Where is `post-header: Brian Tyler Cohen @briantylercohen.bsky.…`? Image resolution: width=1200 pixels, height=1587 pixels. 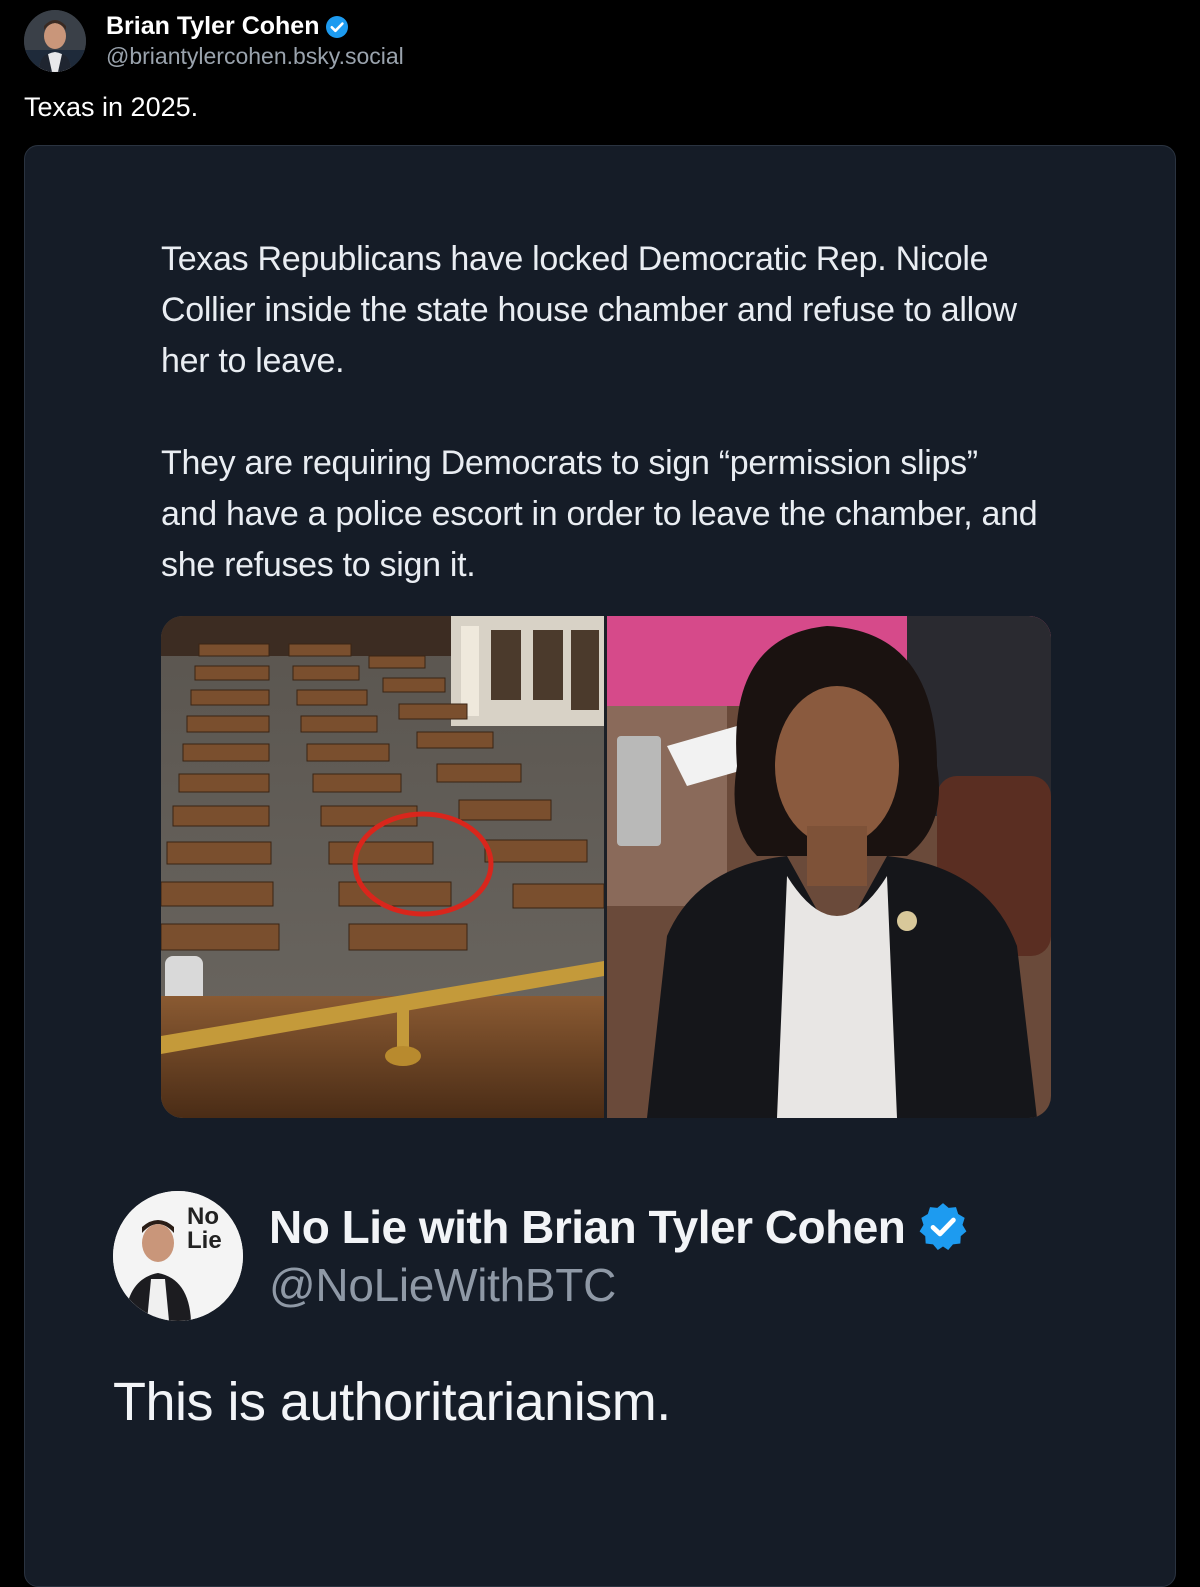
post-header: Brian Tyler Cohen @briantylercohen.bsky.… is located at coordinates (214, 41).